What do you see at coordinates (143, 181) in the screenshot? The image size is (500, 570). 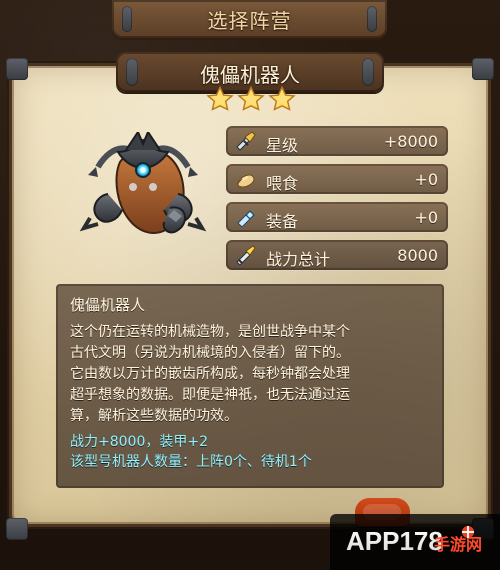 I see `robot-illustration` at bounding box center [143, 181].